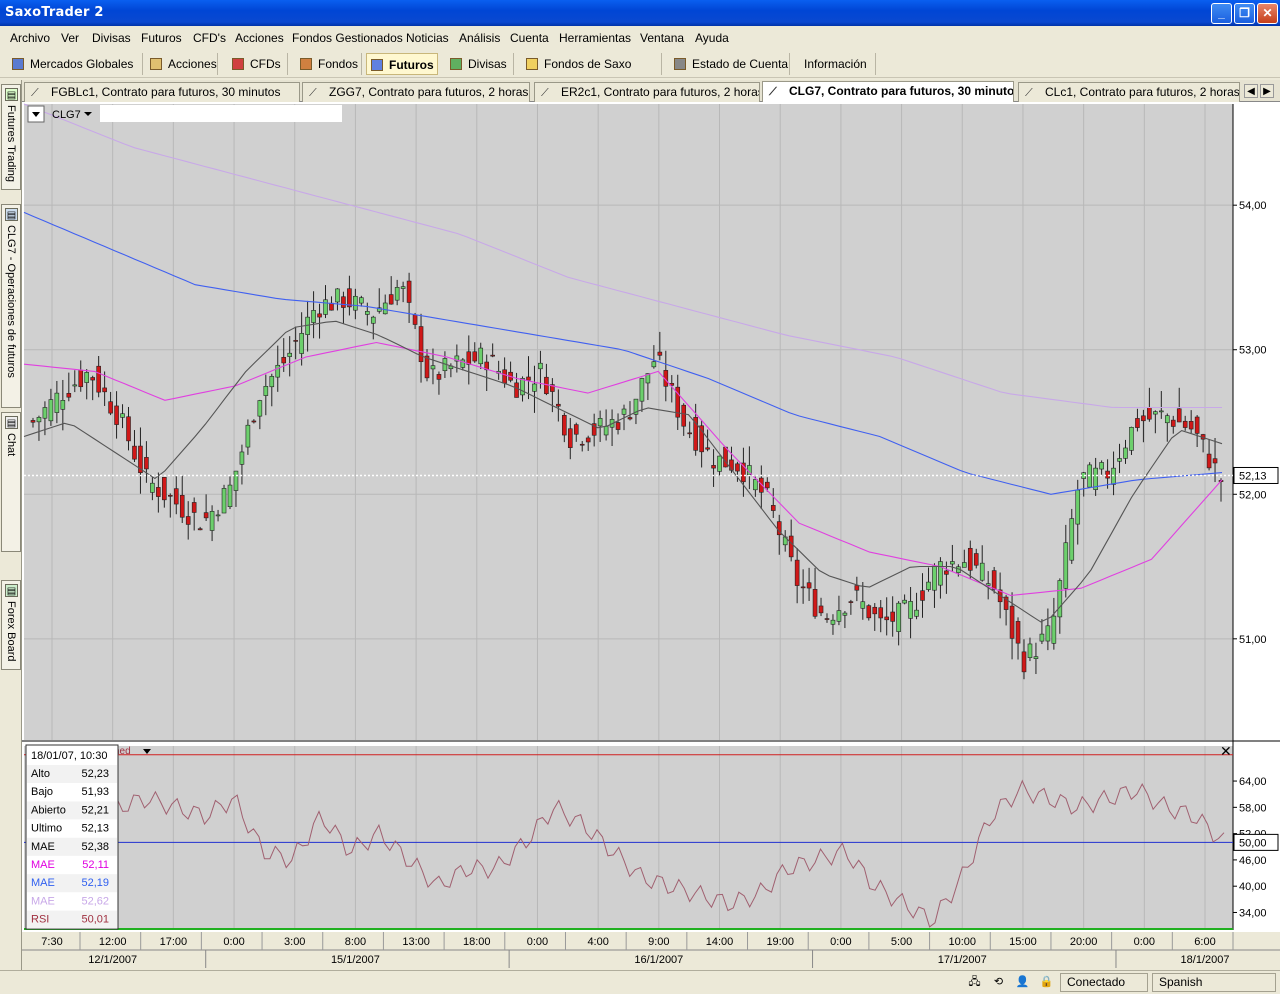 The width and height of the screenshot is (1280, 994). What do you see at coordinates (1253, 808) in the screenshot?
I see `rsi-tick-label: 58,00` at bounding box center [1253, 808].